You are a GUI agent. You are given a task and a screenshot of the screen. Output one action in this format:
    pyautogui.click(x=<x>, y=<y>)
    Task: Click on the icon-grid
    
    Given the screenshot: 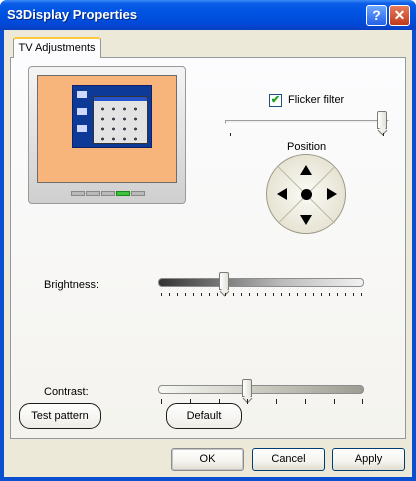 What is the action you would take?
    pyautogui.click(x=121, y=123)
    